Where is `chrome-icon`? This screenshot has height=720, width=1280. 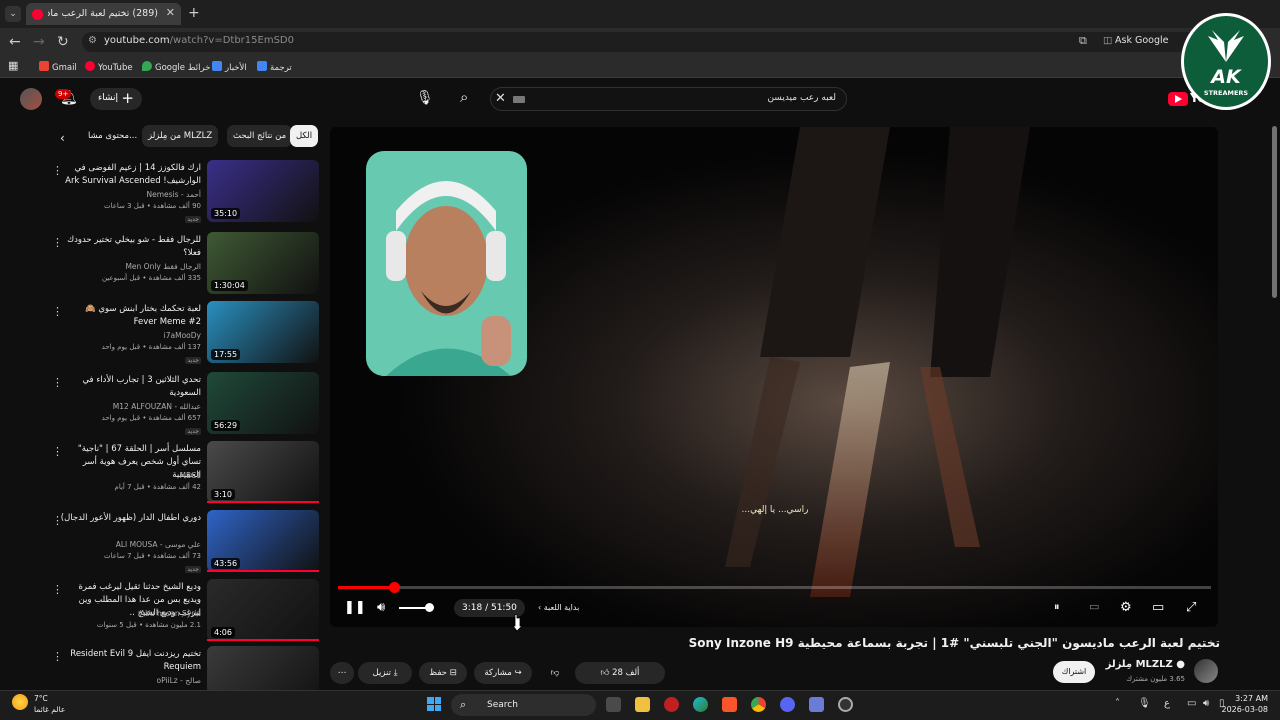
chrome-icon is located at coordinates (758, 704).